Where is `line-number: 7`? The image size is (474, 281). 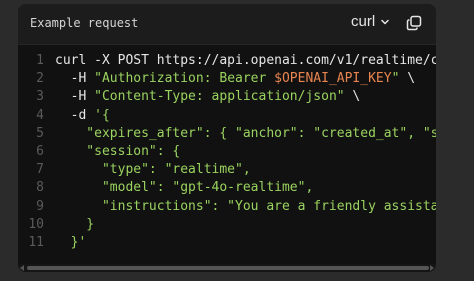 line-number: 7 is located at coordinates (40, 170).